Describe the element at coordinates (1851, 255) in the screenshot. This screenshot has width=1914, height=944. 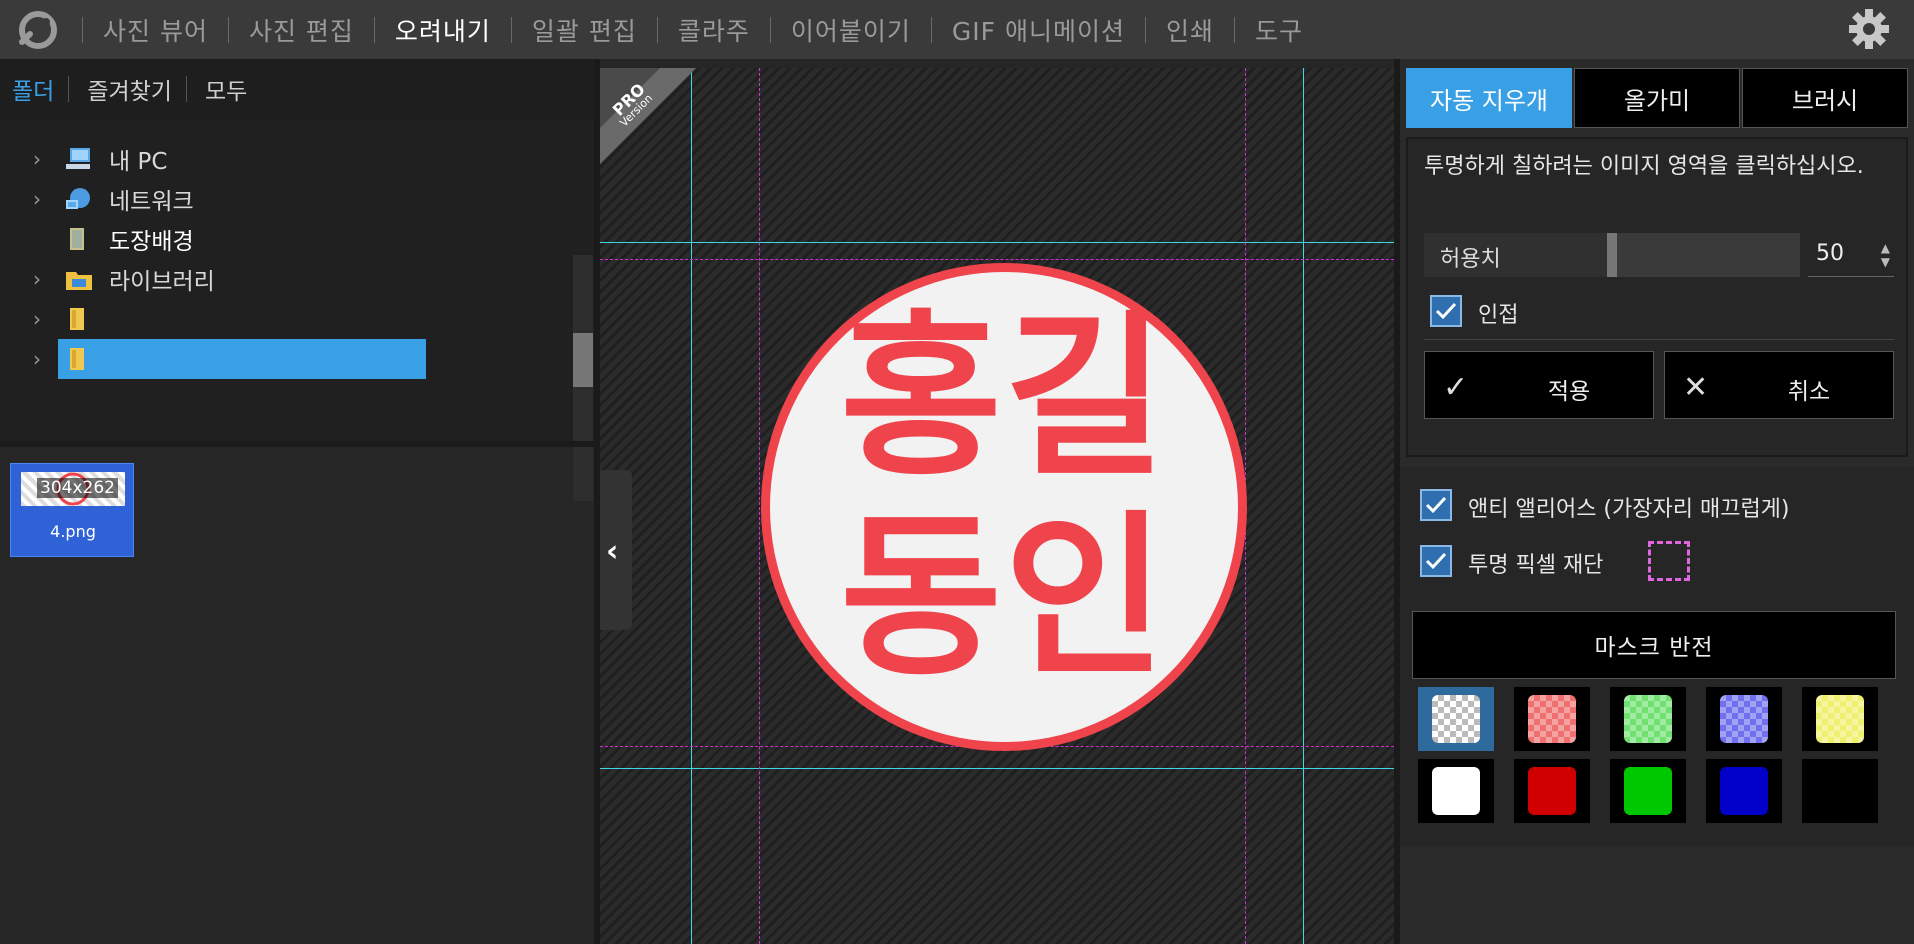
I see `tolerance-value-field: 50 ▲ ▼` at that location.